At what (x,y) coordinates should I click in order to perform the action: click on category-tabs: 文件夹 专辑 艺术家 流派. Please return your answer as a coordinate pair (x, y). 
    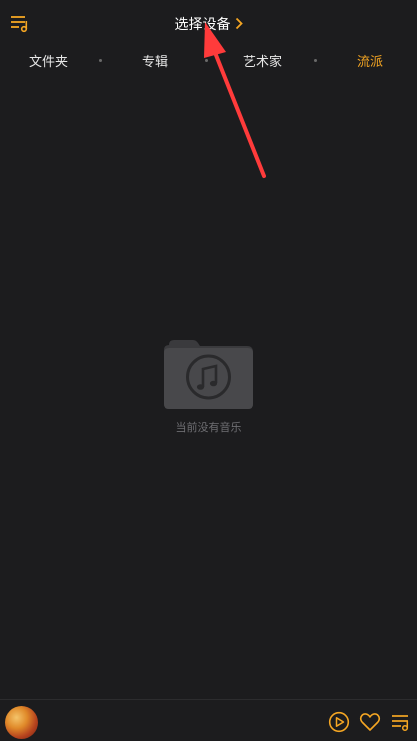
    Looking at the image, I should click on (208, 60).